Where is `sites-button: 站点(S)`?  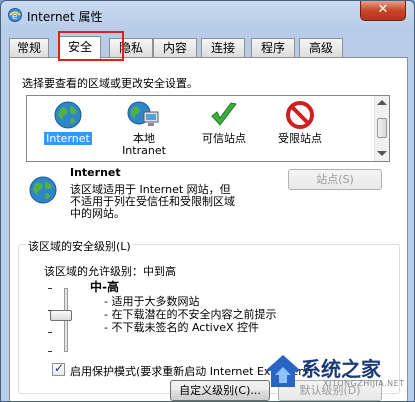 sites-button: 站点(S) is located at coordinates (335, 179).